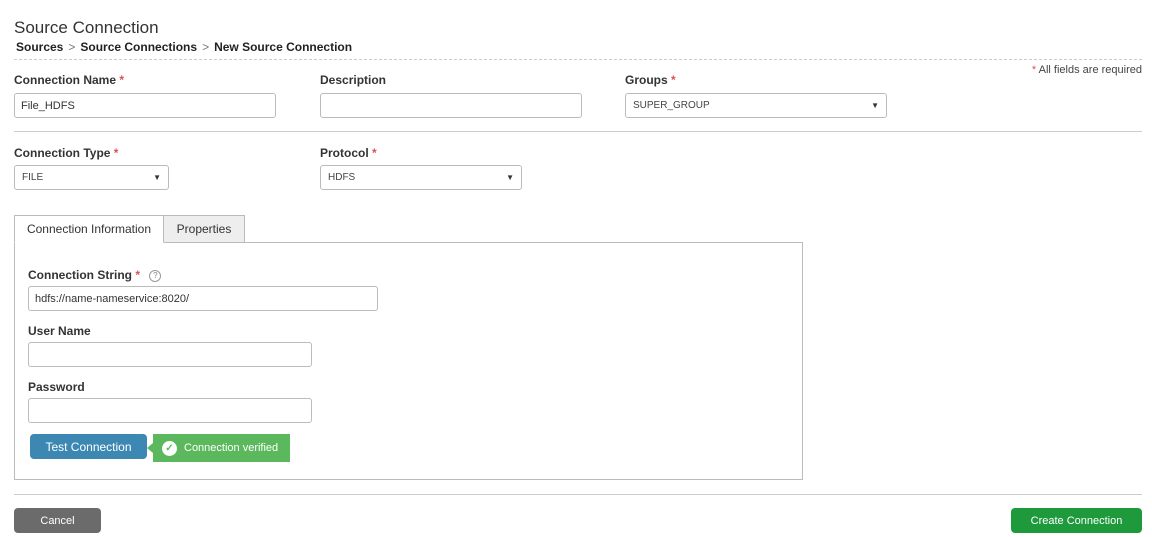 This screenshot has width=1152, height=537. What do you see at coordinates (283, 47) in the screenshot?
I see `breadcrumb-current: New Source Connection` at bounding box center [283, 47].